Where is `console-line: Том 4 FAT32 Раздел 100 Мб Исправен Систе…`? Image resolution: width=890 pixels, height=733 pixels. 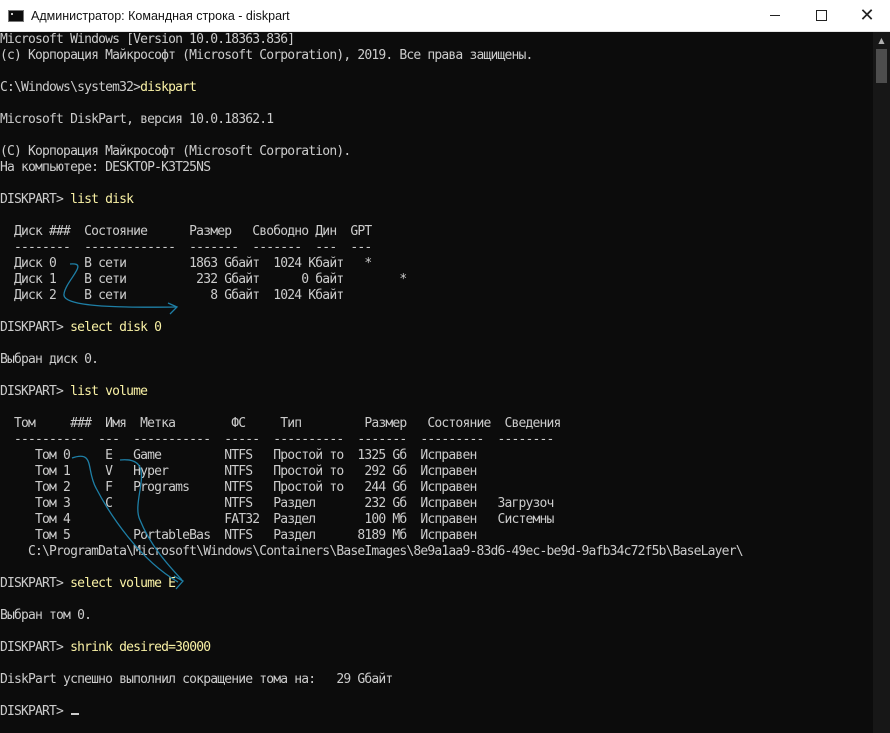
console-line: Том 4 FAT32 Раздел 100 Мб Исправен Систе… is located at coordinates (436, 520).